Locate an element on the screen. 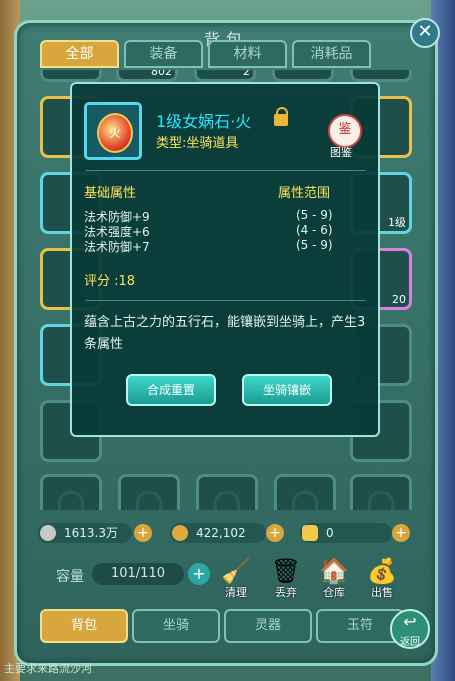  expand-capacity-button: + is located at coordinates (199, 574).